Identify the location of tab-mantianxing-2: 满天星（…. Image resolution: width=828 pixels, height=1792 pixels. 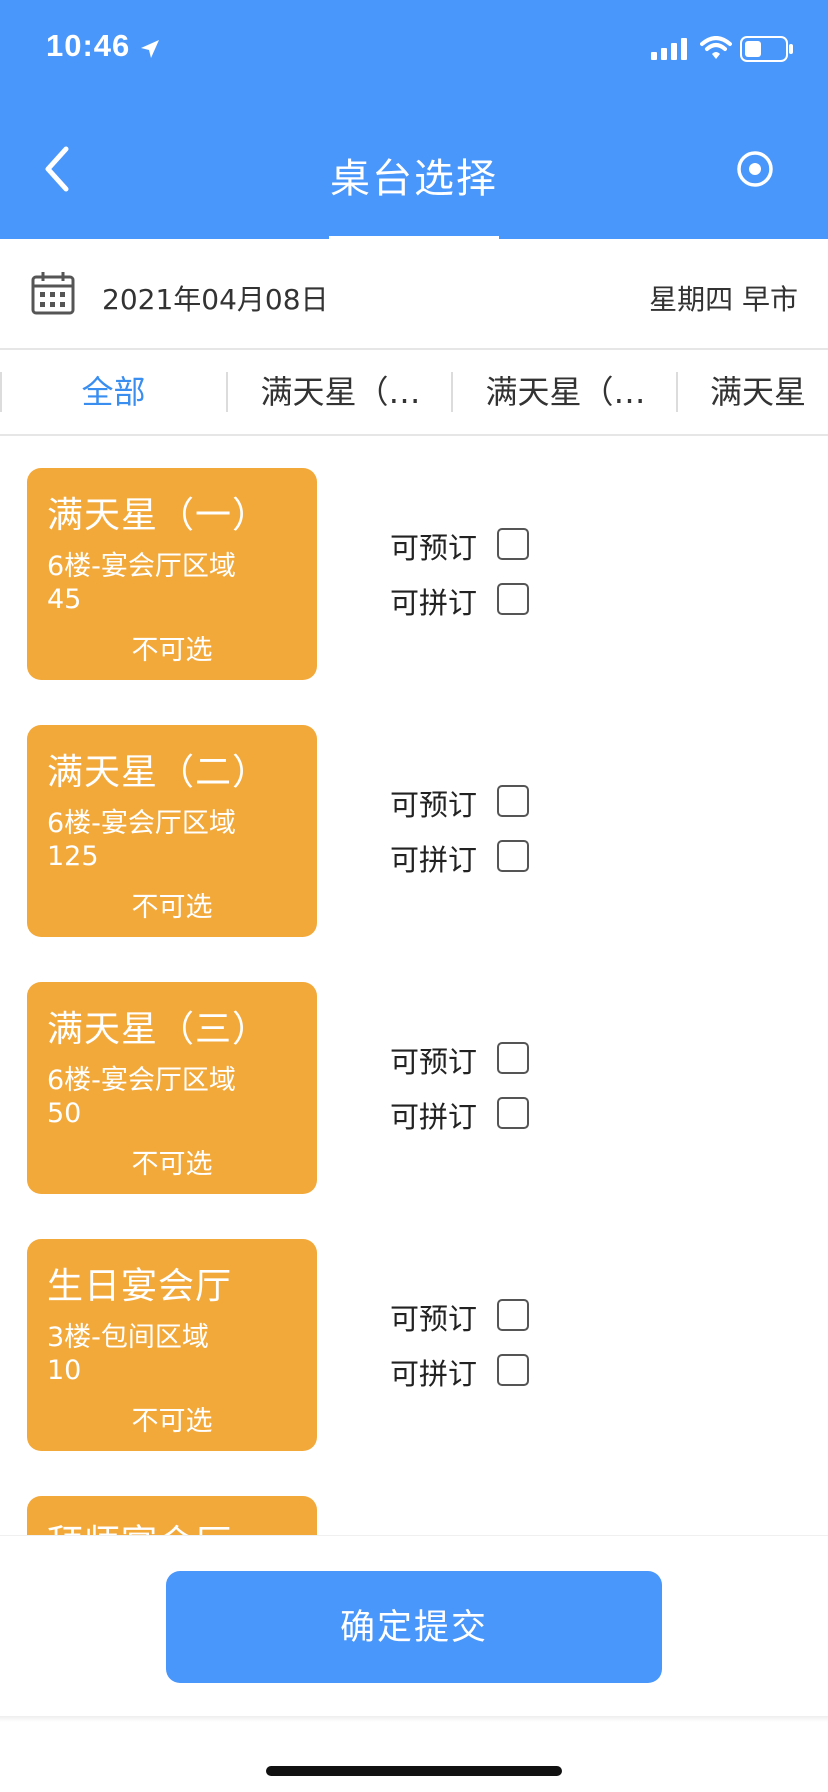
(565, 392).